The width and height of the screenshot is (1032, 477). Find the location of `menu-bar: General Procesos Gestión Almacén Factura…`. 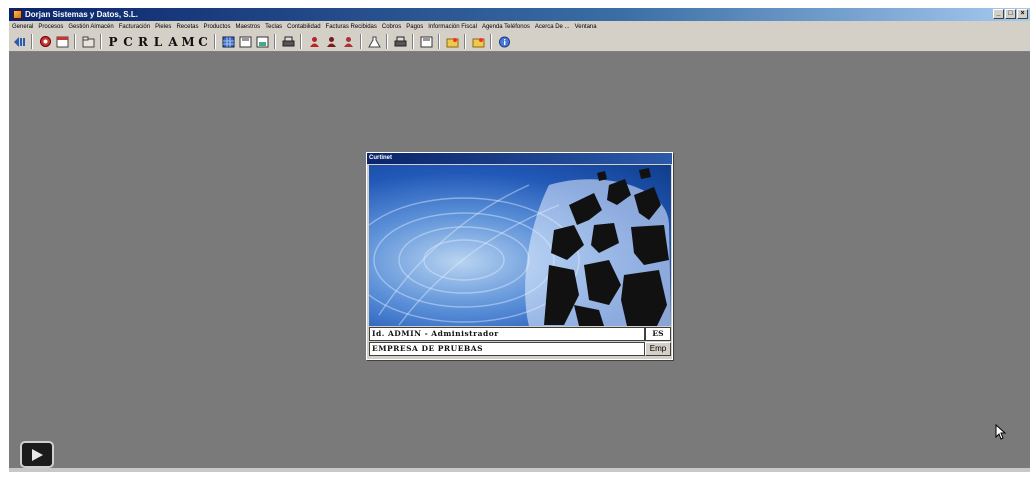

menu-bar: General Procesos Gestión Almacén Factura… is located at coordinates (519, 26).